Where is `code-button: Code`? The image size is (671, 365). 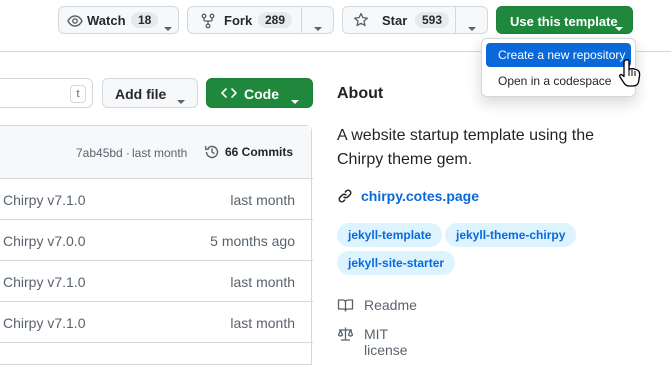
code-button: Code is located at coordinates (259, 93).